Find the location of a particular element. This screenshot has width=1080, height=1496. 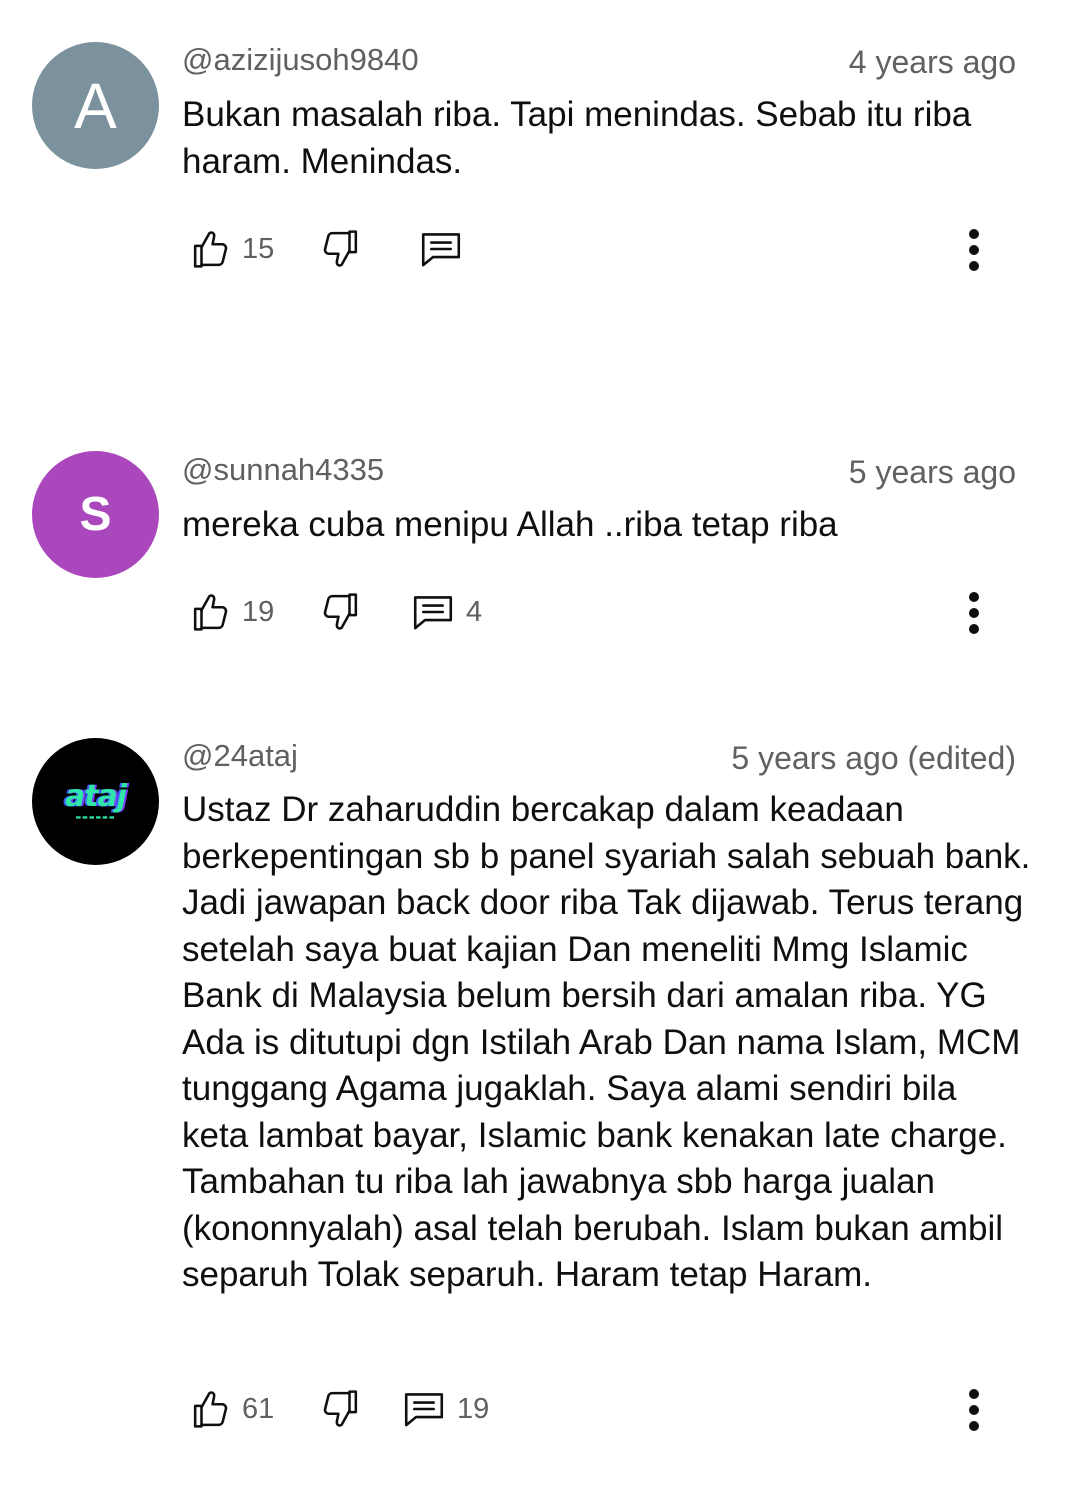

reply-button: 4 is located at coordinates (447, 612).